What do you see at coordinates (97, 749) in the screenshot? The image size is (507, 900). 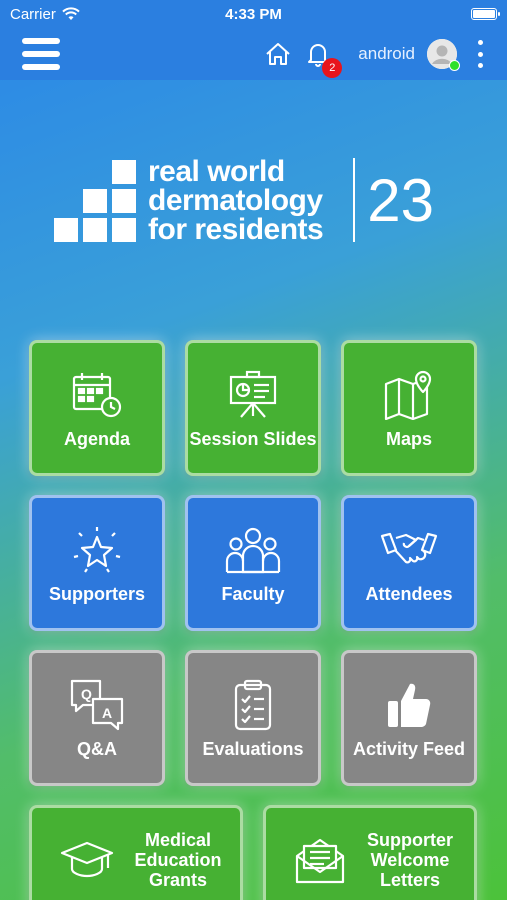 I see `qa-label: Q&A` at bounding box center [97, 749].